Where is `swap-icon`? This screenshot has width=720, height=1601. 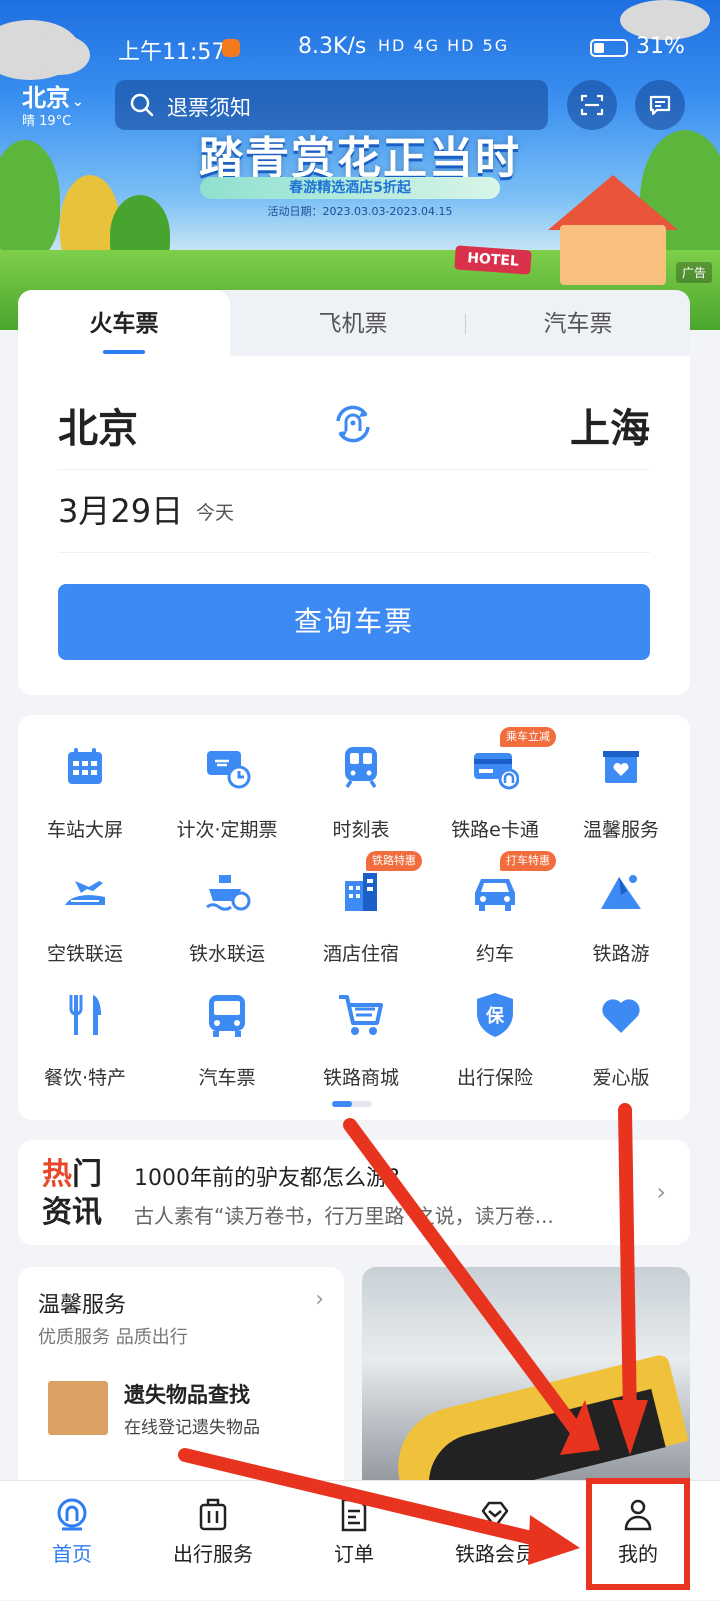
swap-icon is located at coordinates (353, 424).